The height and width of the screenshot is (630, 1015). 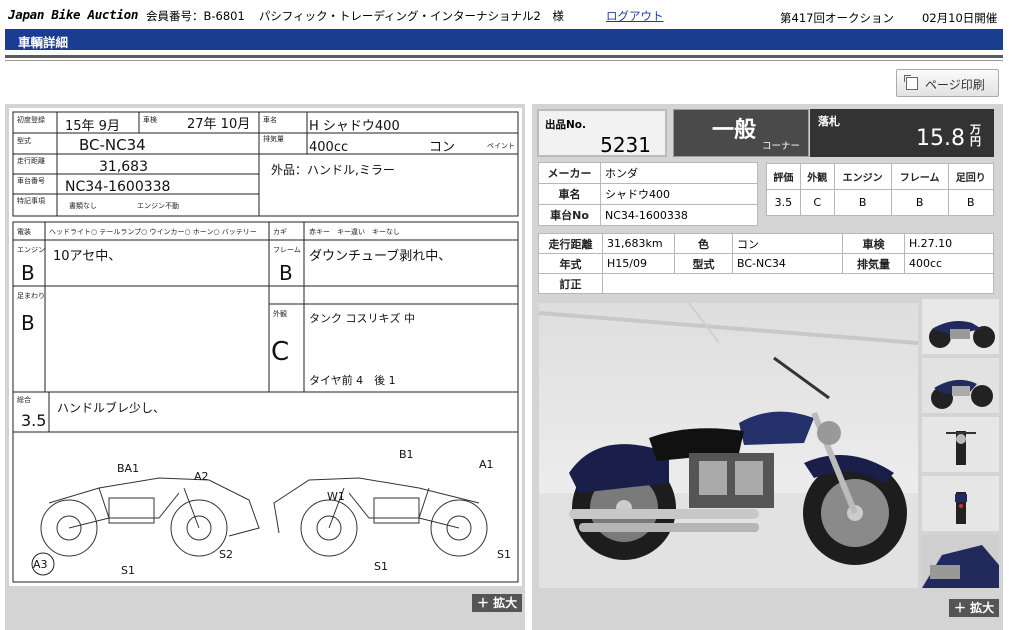 I want to click on damage-mark: W1, so click(x=336, y=496).